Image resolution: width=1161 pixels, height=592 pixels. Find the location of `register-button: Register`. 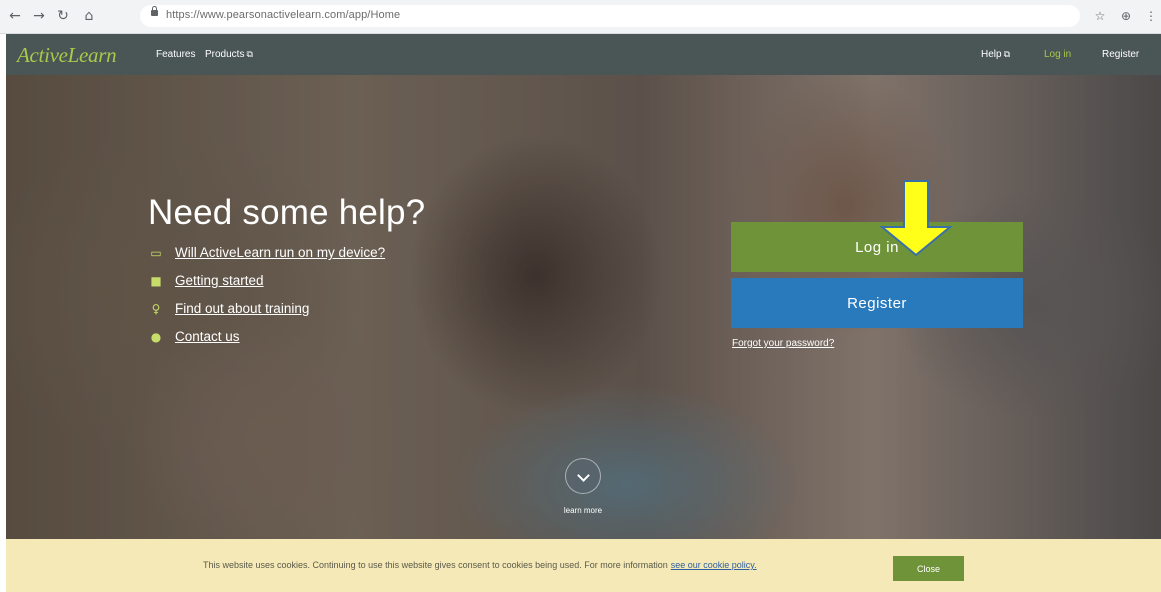

register-button: Register is located at coordinates (877, 303).